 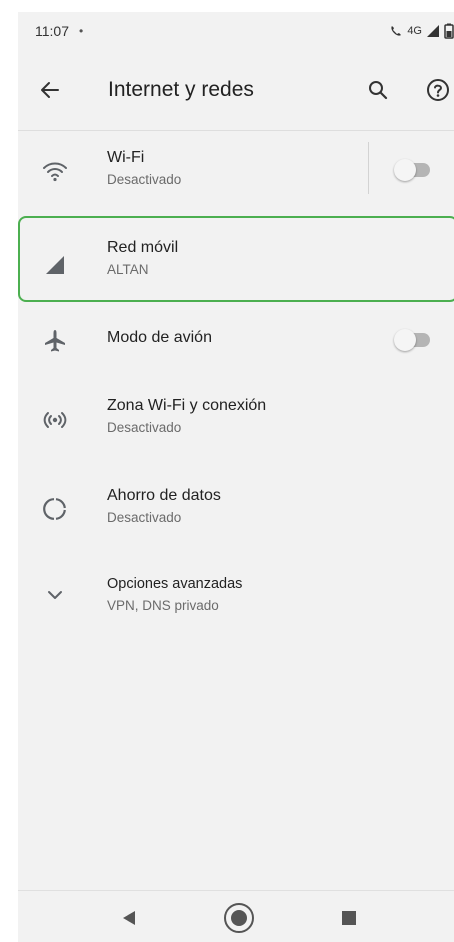 I want to click on advanced-options-row: Opciones avanzadas VPN, DNS privado, so click(x=236, y=597).